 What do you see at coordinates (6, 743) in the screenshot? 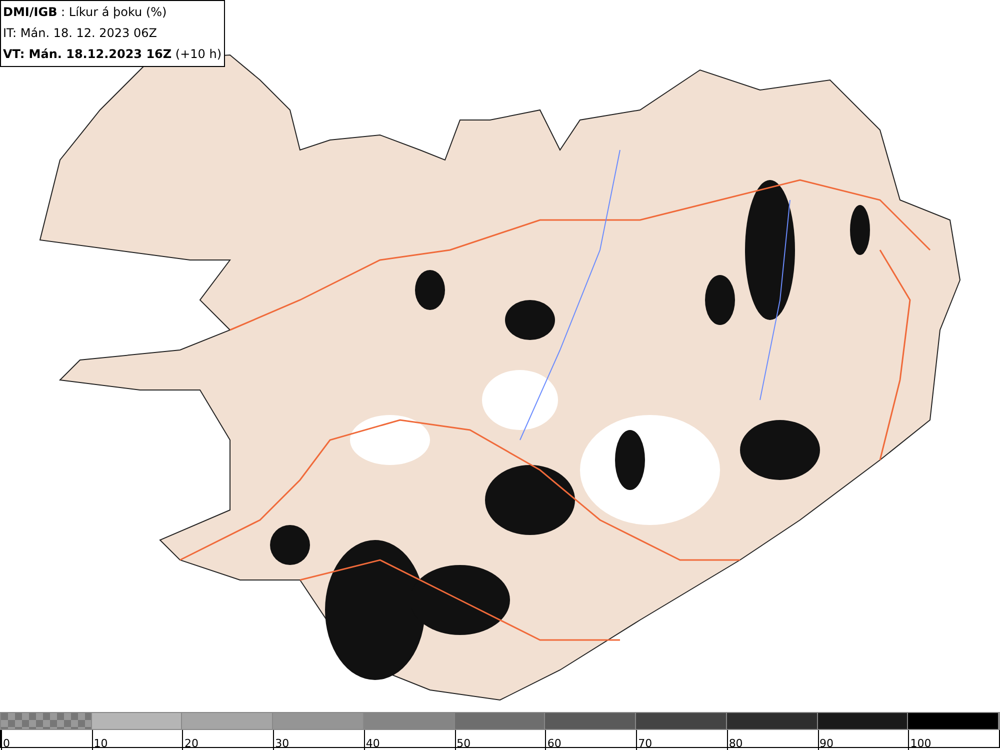
I see `legend-label: 0` at bounding box center [6, 743].